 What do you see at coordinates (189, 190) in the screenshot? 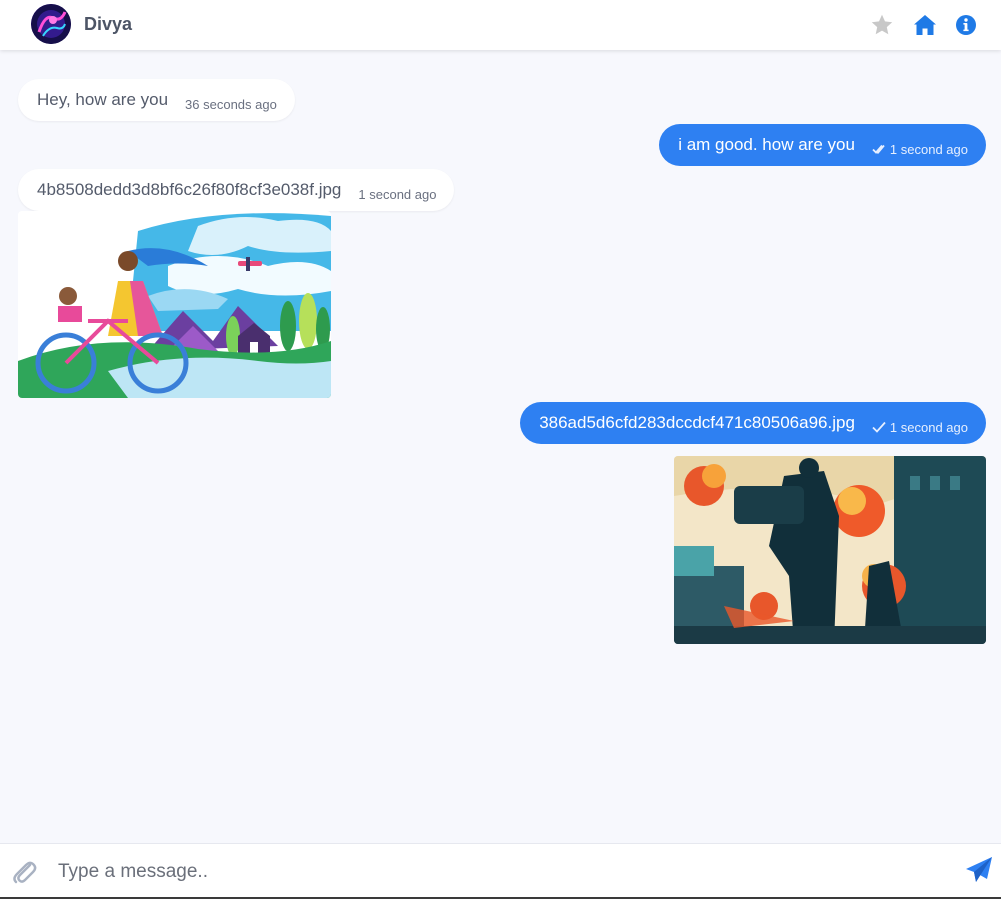
I see `file-name: 4b8508dedd3d8bf6c26f80f8cf3e038f.jpg` at bounding box center [189, 190].